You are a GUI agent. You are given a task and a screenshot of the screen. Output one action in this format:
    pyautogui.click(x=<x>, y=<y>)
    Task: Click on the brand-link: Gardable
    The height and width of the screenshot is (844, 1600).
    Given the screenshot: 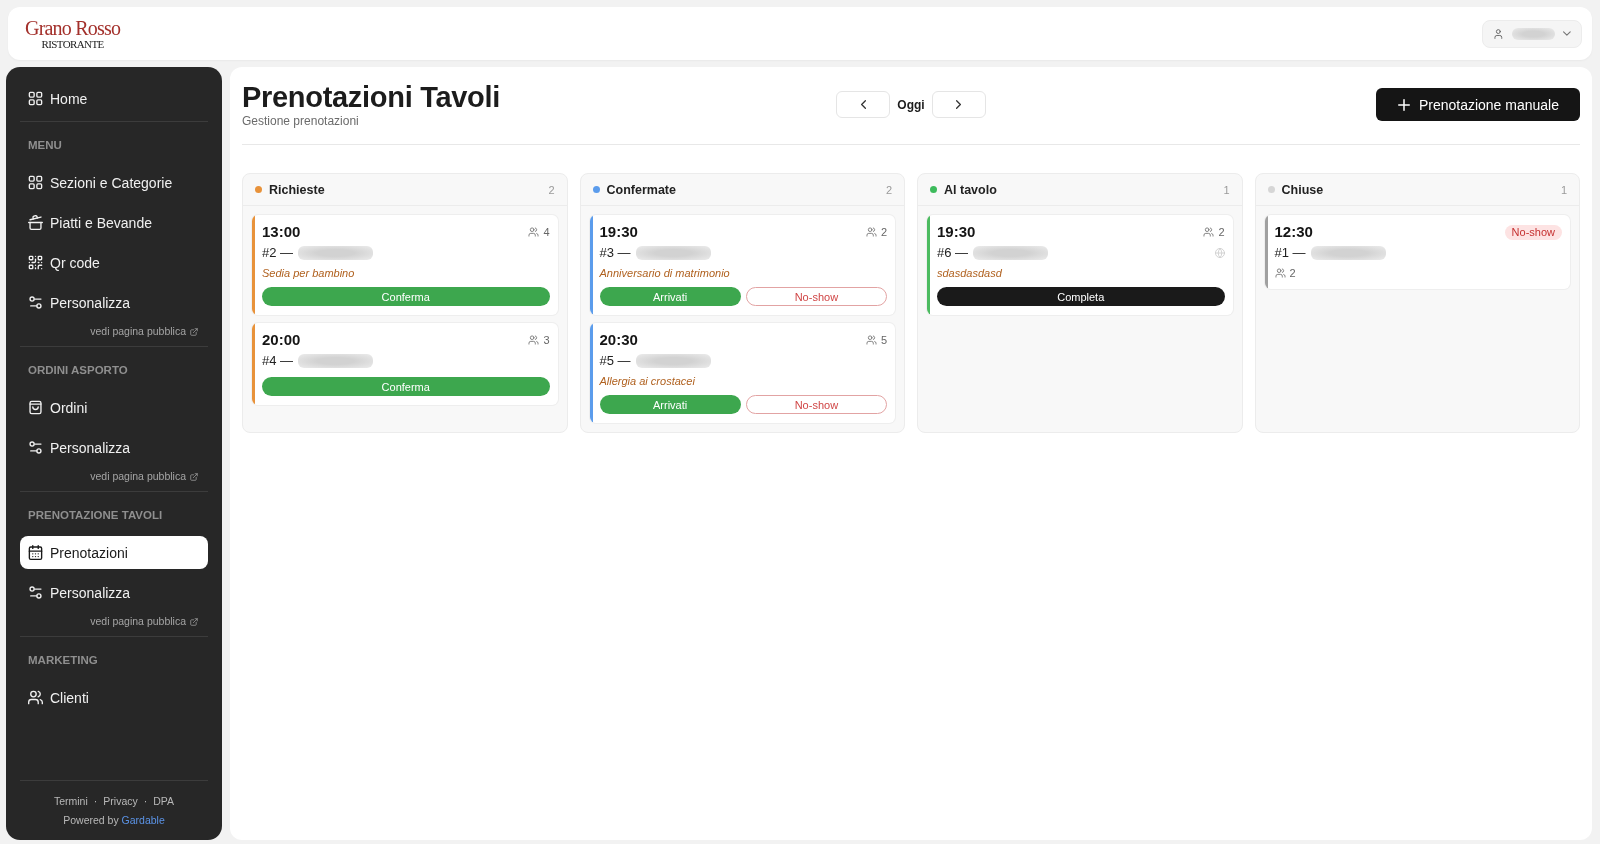 What is the action you would take?
    pyautogui.click(x=143, y=820)
    